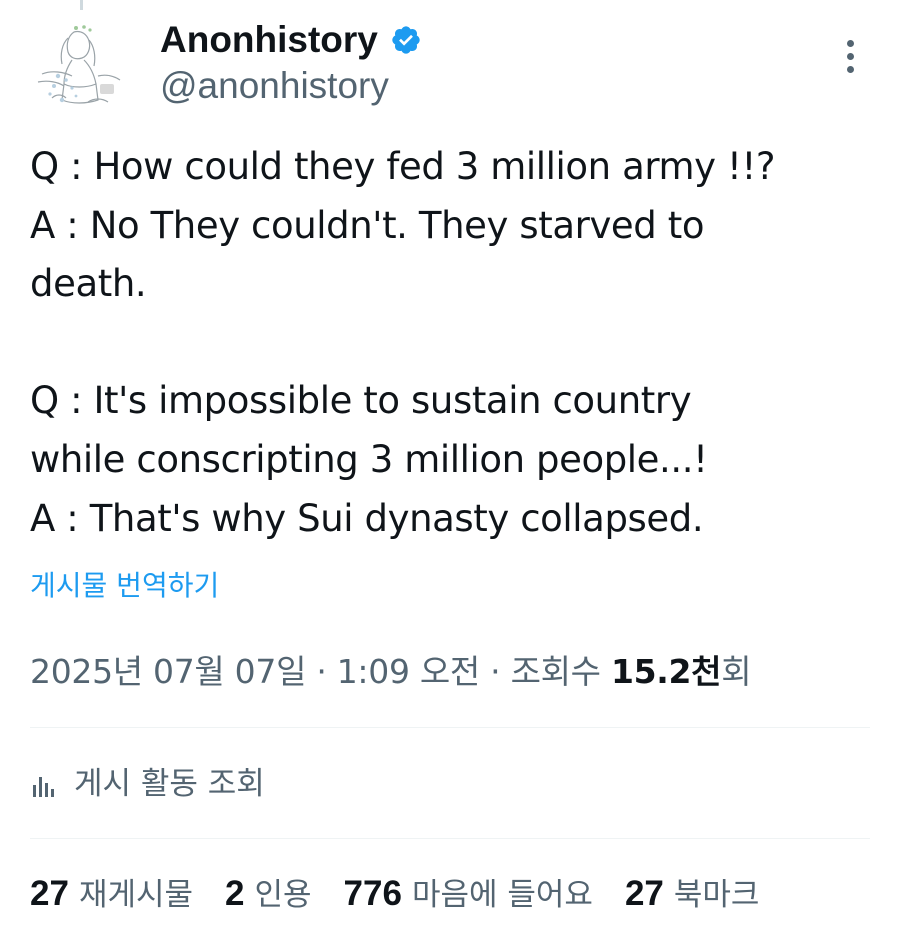 This screenshot has width=900, height=936. Describe the element at coordinates (168, 671) in the screenshot. I see `post-date: 2025년 07월 07일` at that location.